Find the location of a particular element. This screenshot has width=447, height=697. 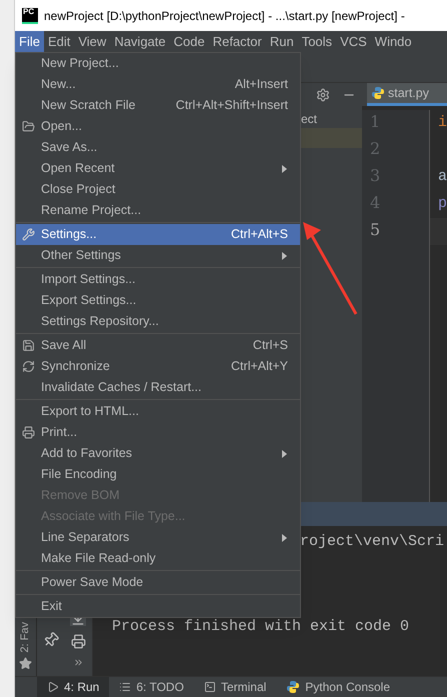

code-text: p is located at coordinates (442, 203).